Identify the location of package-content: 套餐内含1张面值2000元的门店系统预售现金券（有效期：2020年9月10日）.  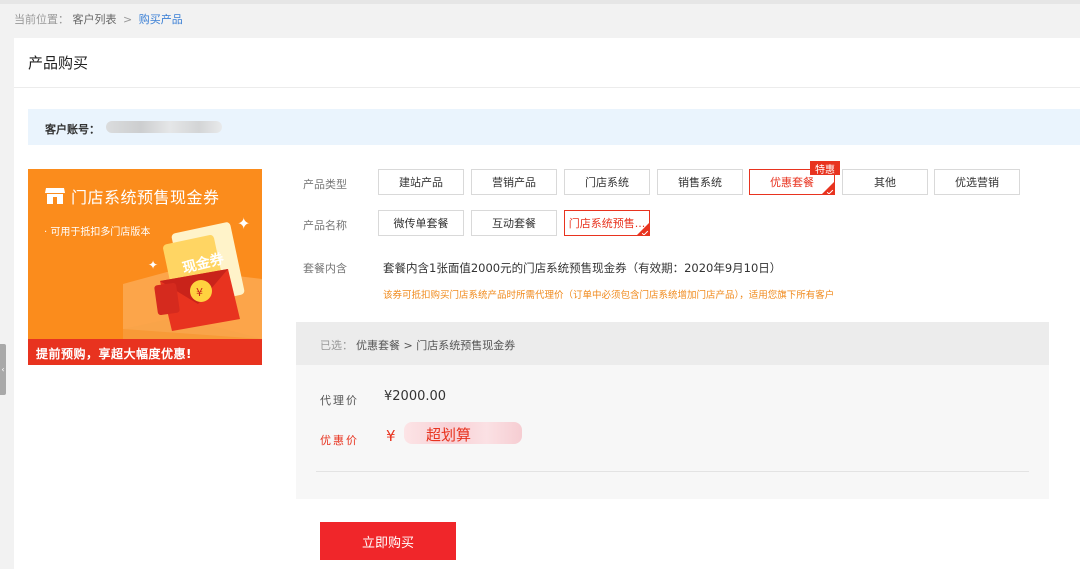
(582, 268).